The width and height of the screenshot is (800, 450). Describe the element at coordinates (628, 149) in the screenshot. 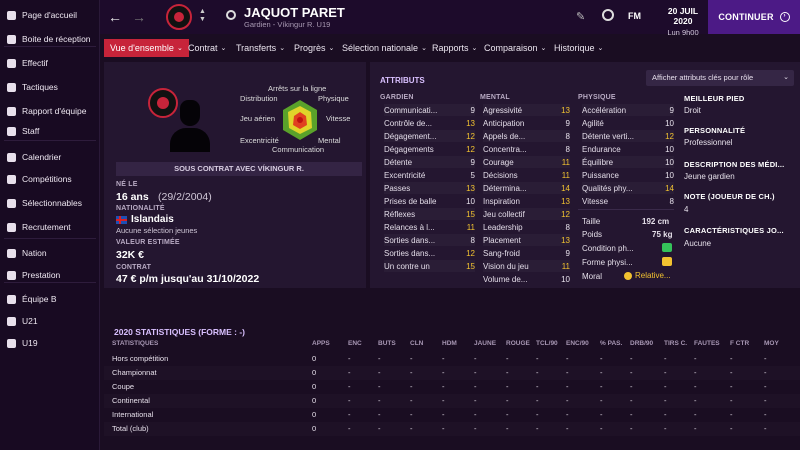

I see `attribute-row: Endurance 10` at that location.